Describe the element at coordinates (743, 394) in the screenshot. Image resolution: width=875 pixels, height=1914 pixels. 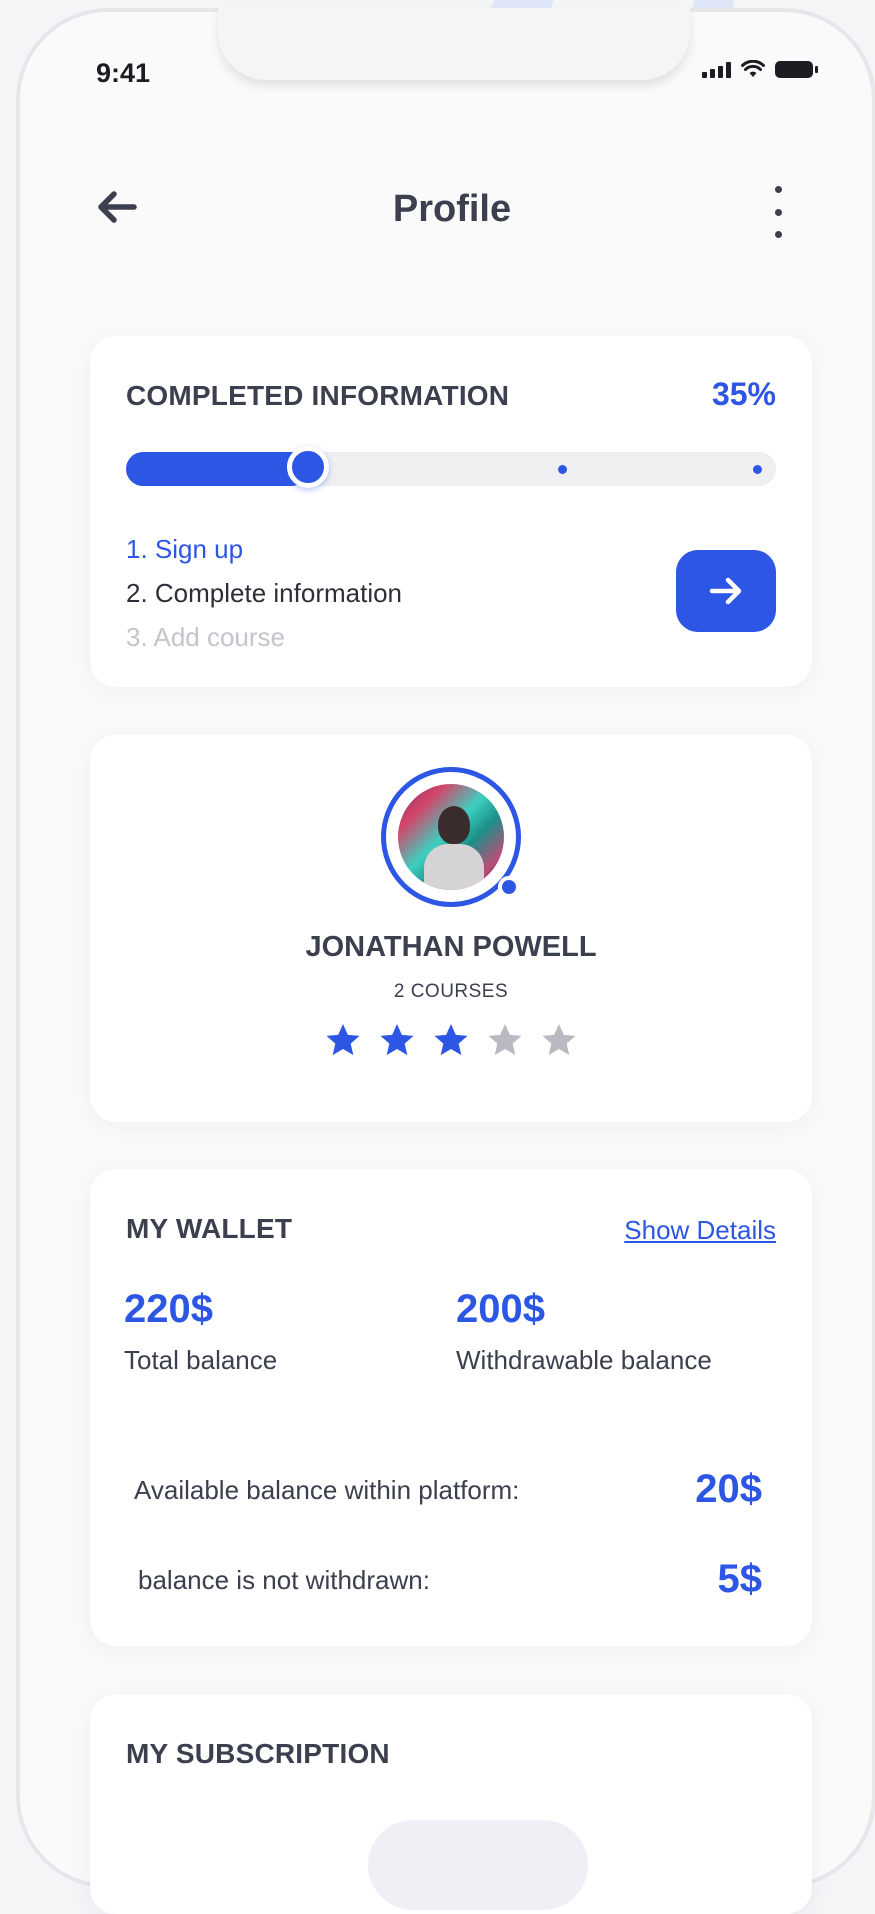
I see `completion-percent: 35%` at that location.